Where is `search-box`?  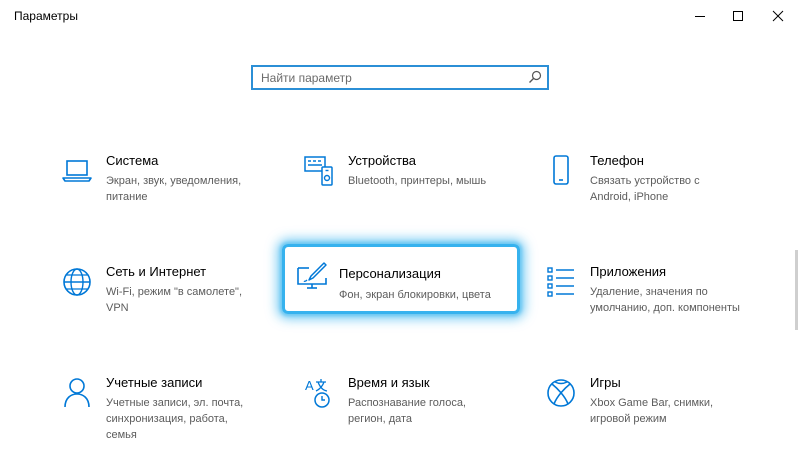 search-box is located at coordinates (400, 77).